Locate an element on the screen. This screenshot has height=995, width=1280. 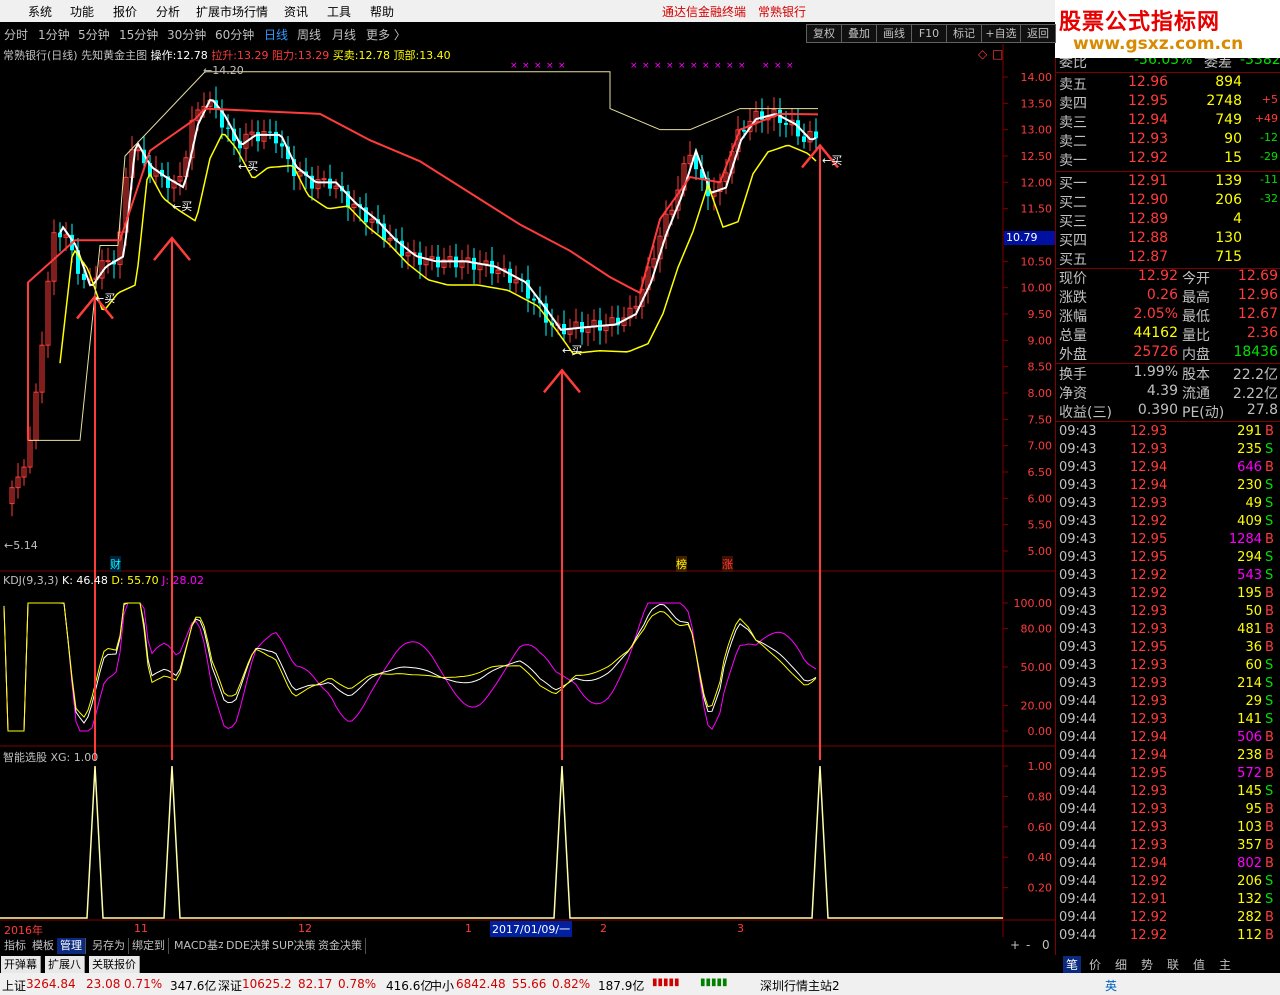
period-60min: 60分钟 is located at coordinates (234, 34).